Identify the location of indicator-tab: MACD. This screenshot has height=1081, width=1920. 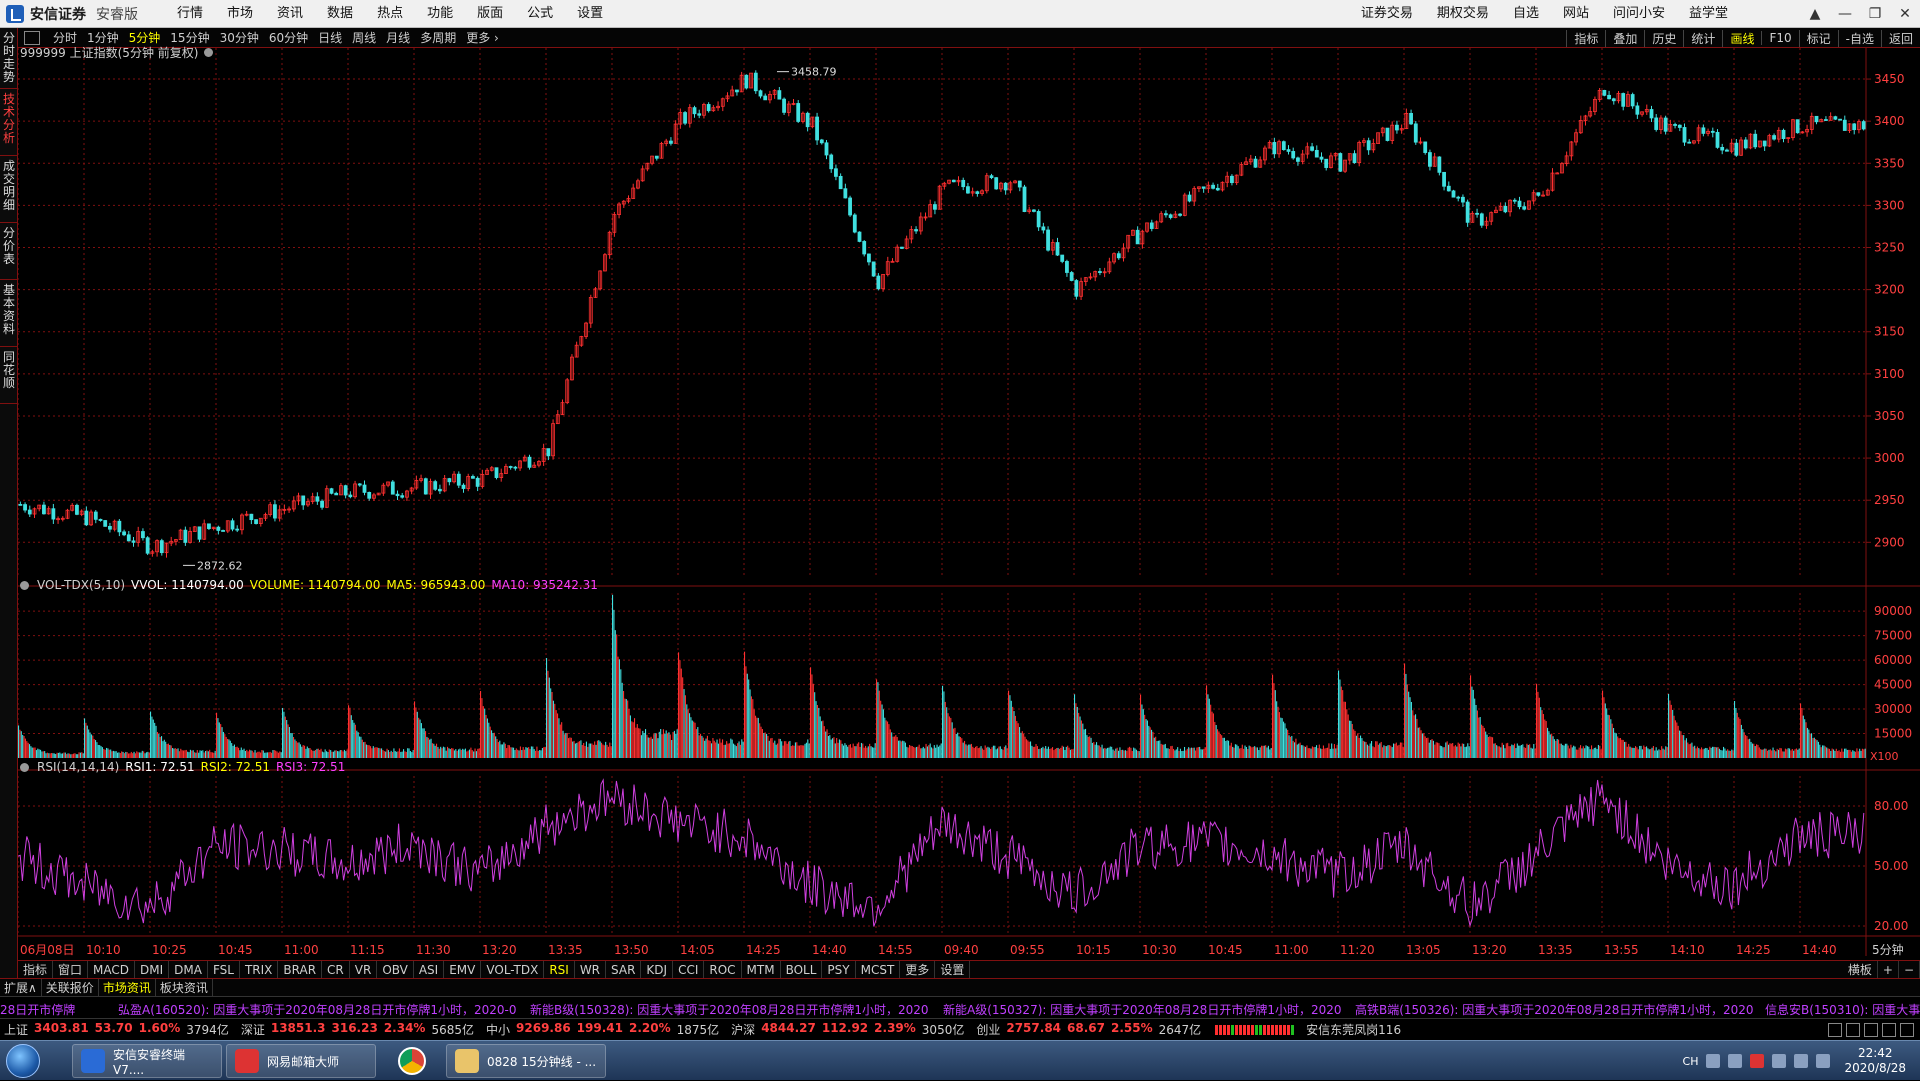
(112, 969).